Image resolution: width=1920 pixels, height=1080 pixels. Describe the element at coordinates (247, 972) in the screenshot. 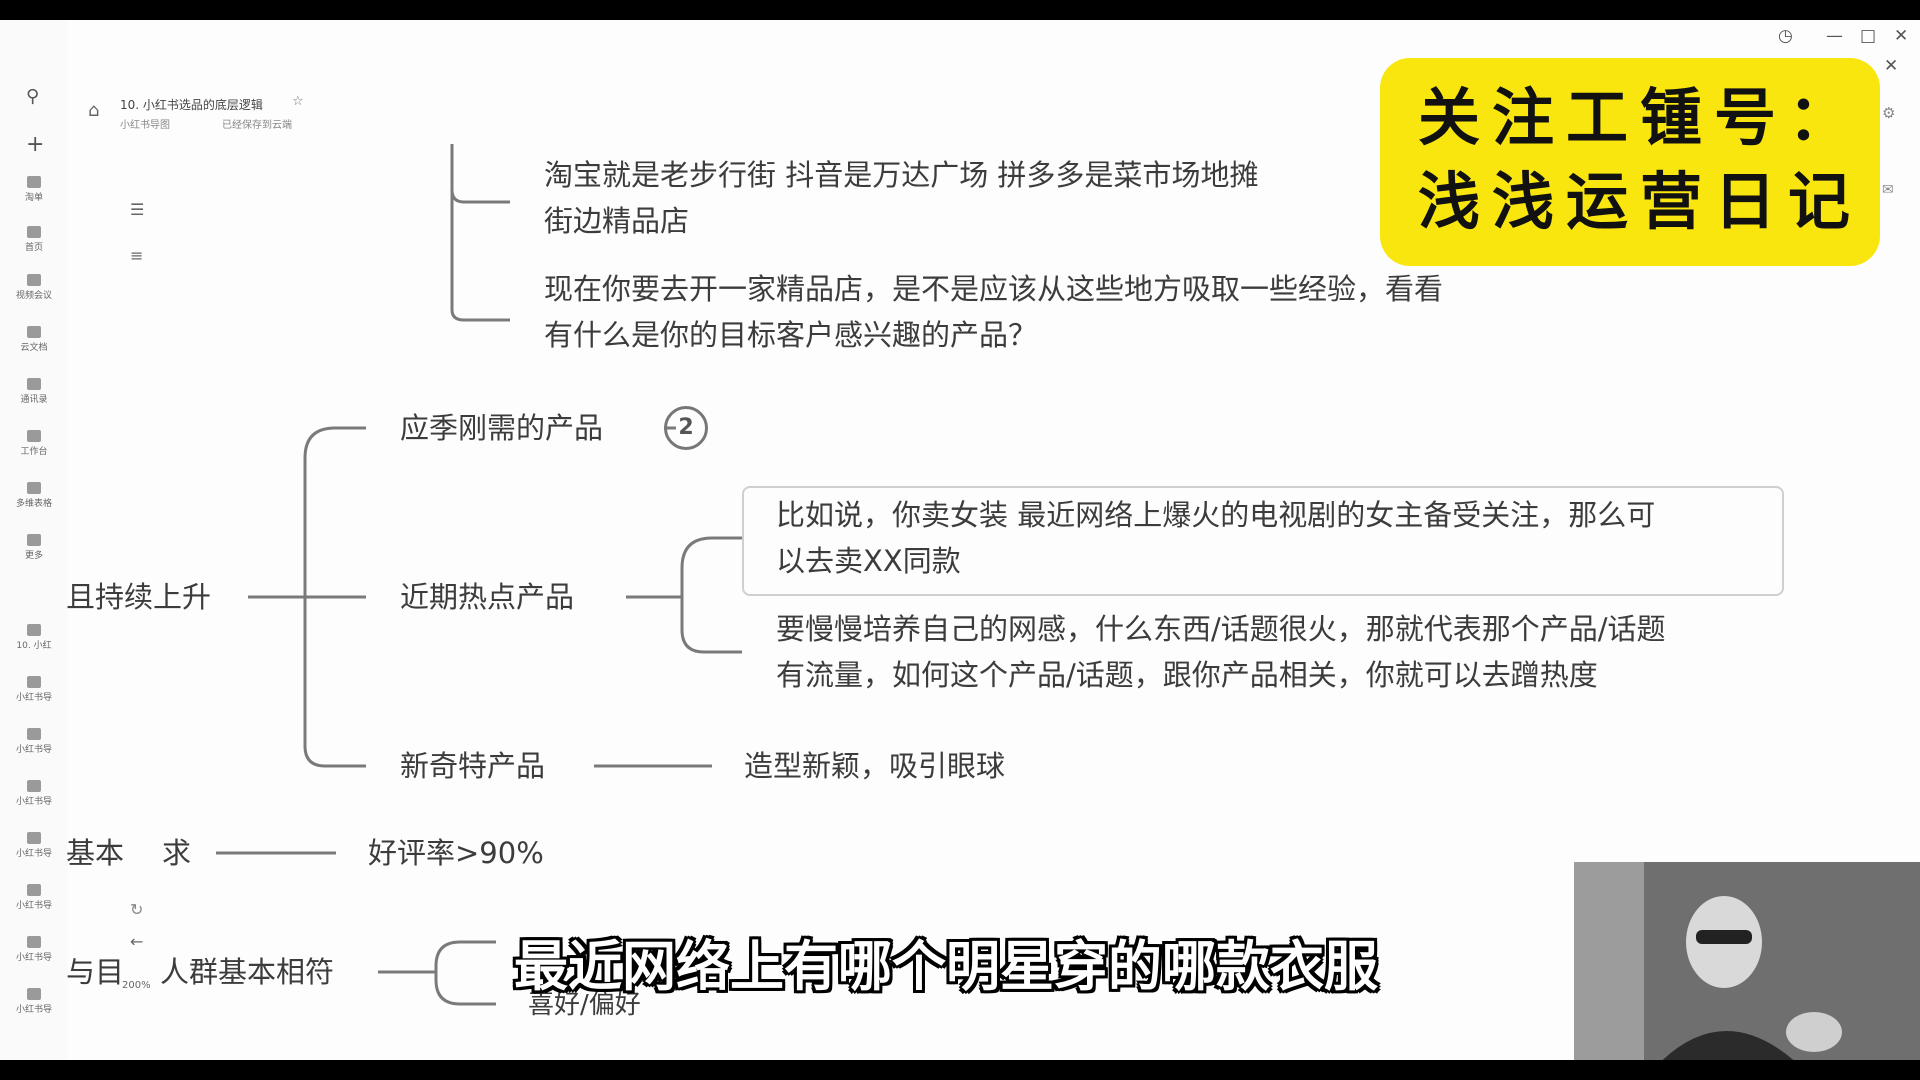

I see `mindmap-node-crowd: 人群基本相符` at that location.